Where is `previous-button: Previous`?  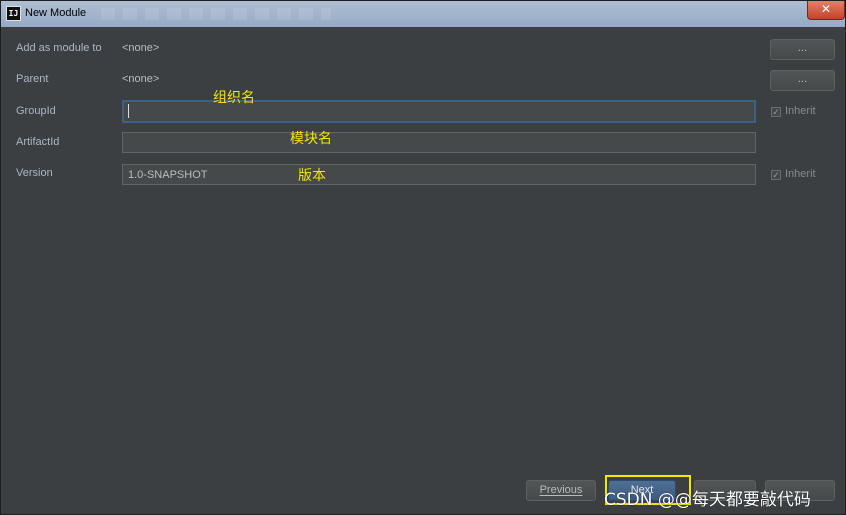 previous-button: Previous is located at coordinates (561, 490).